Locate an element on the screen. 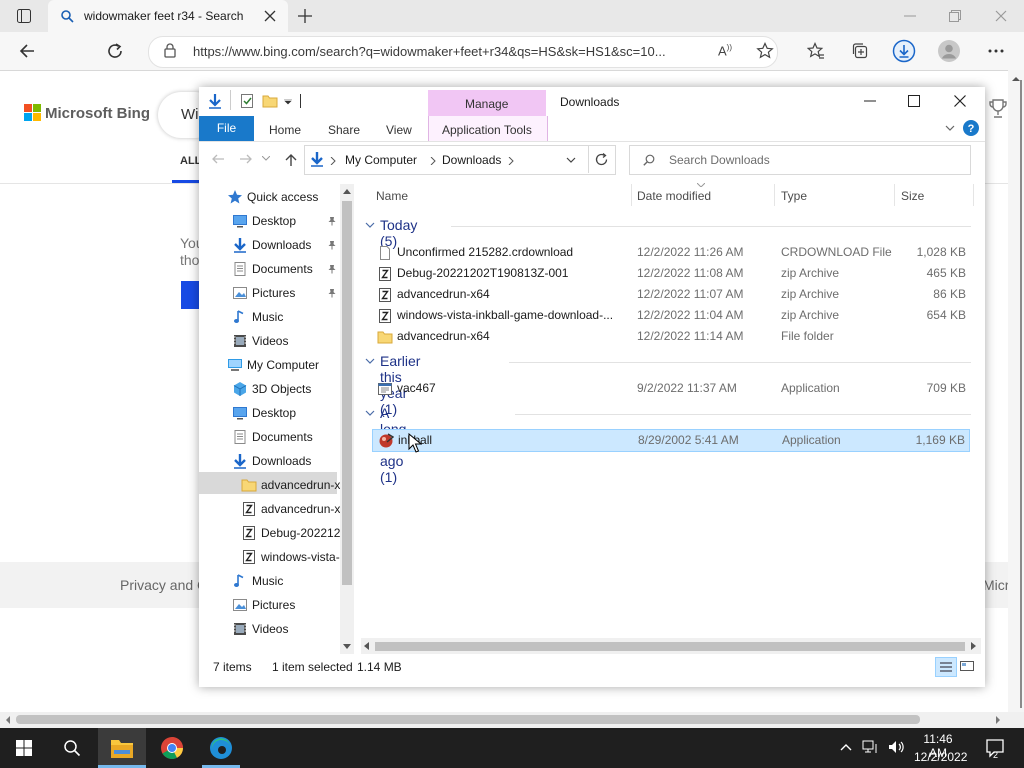 The width and height of the screenshot is (1024, 768). breadcrumb-my-computer: My Computer is located at coordinates (381, 160).